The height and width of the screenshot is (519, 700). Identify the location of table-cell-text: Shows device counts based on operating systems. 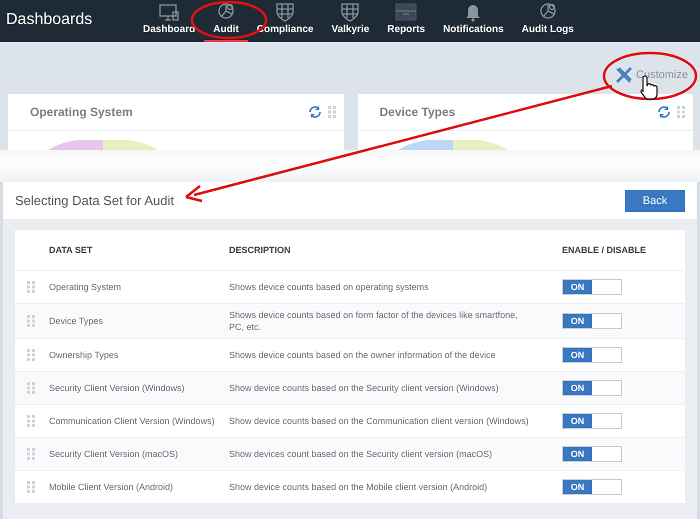
(329, 287).